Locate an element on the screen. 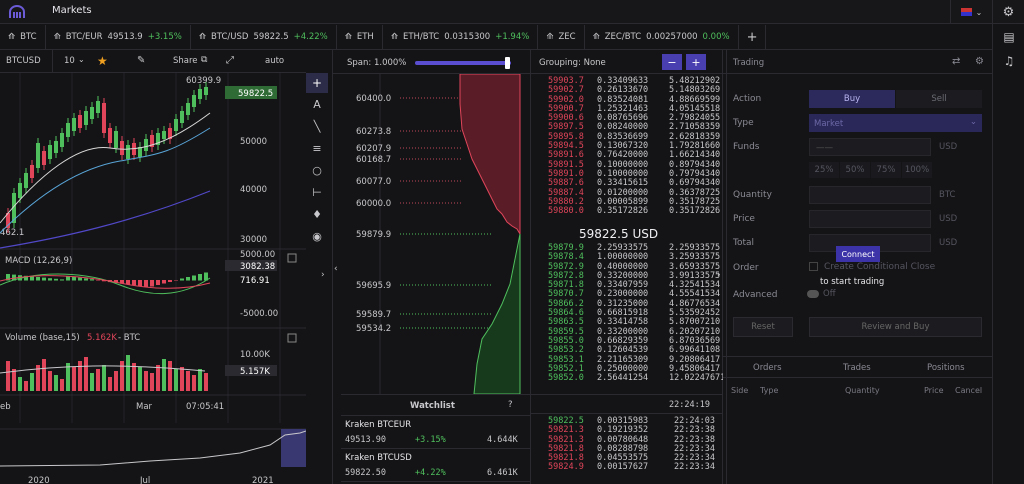 The width and height of the screenshot is (1024, 484). symbol-selector: BTCUSD is located at coordinates (23, 61).